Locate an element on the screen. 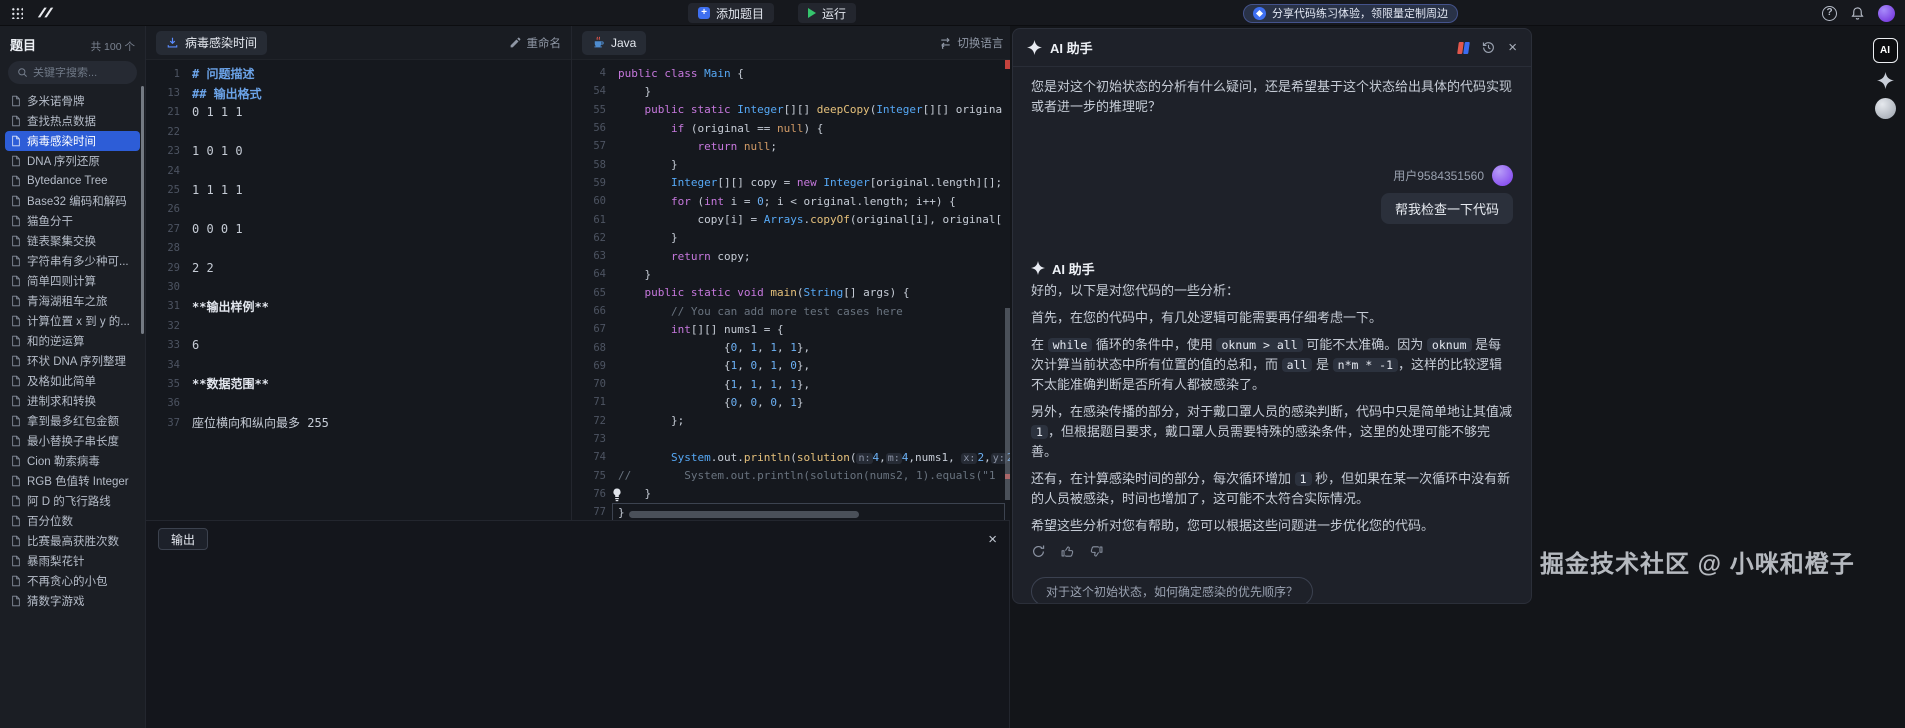  horizontal-scrollbar is located at coordinates (744, 514).